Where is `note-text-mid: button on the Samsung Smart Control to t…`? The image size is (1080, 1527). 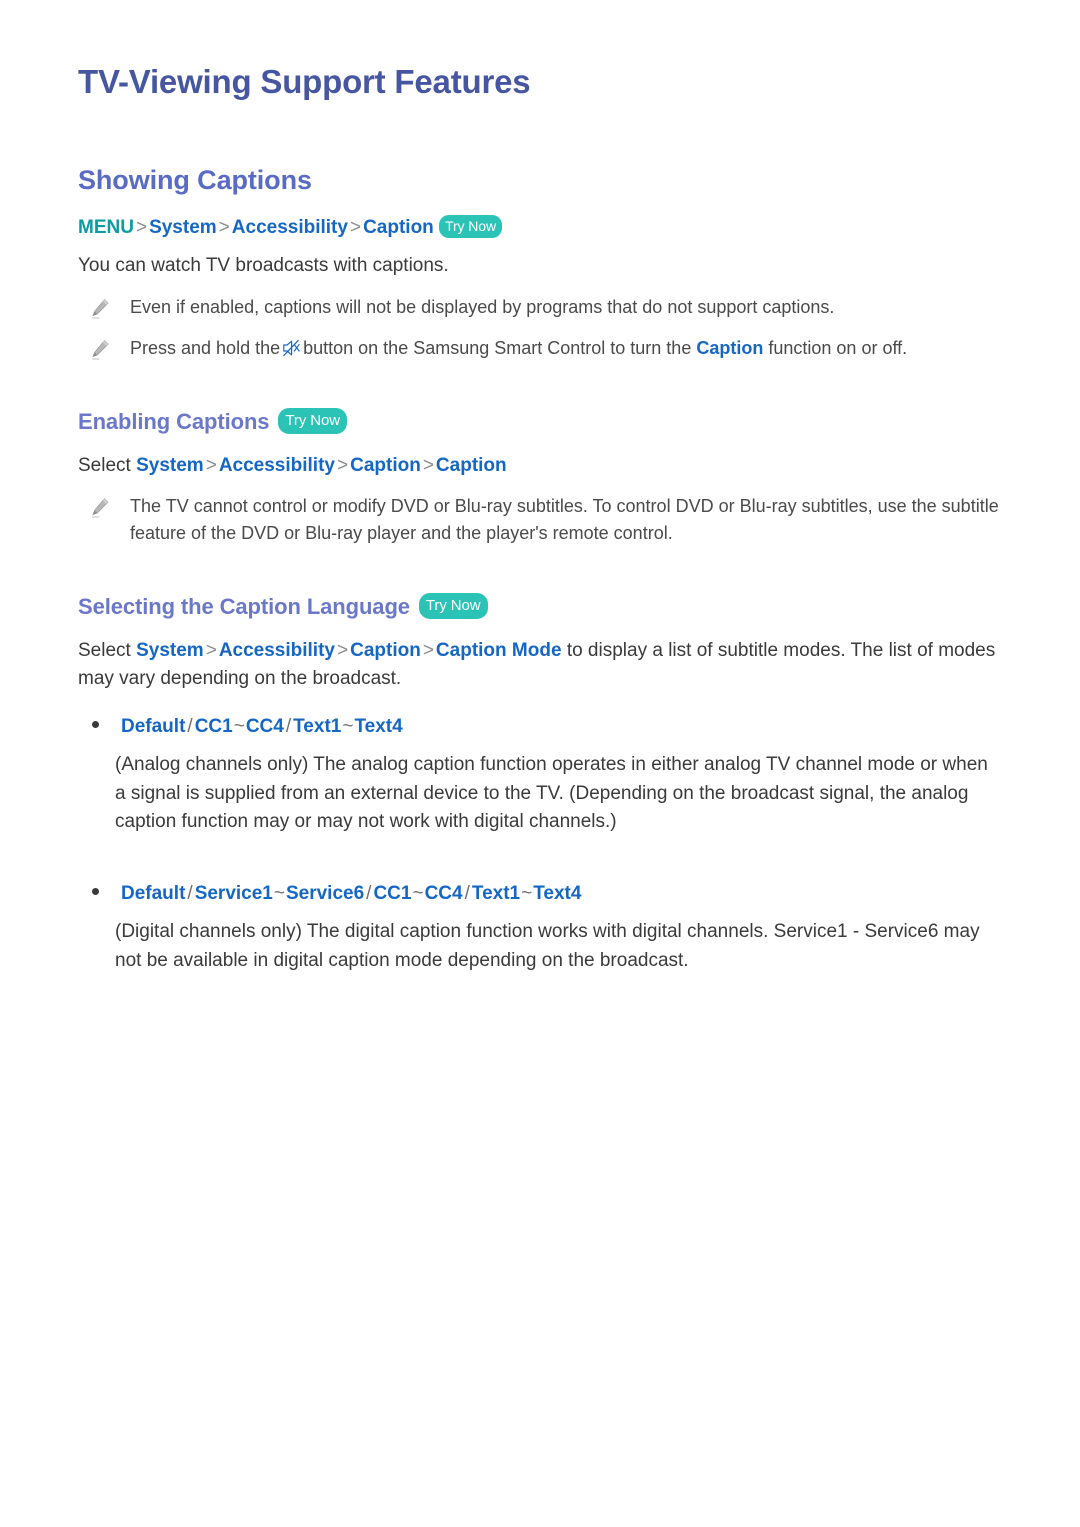 note-text-mid: button on the Samsung Smart Control to t… is located at coordinates (497, 348).